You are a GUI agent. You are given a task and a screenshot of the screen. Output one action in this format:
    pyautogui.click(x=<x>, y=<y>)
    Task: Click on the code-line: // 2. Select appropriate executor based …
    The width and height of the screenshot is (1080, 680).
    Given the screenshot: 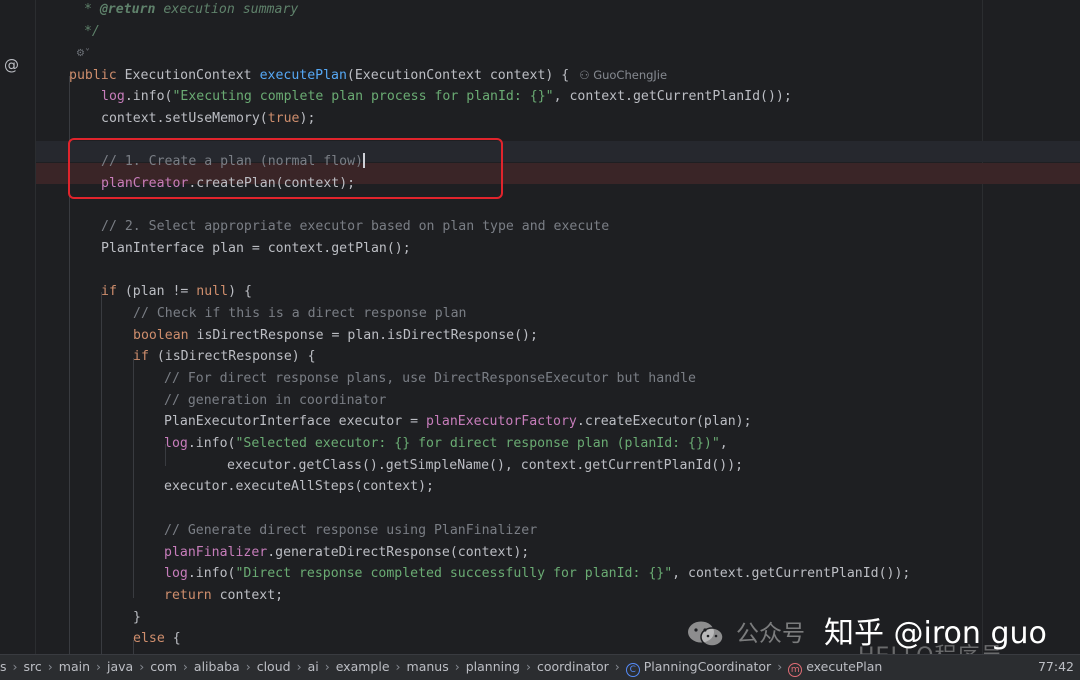 What is the action you would take?
    pyautogui.click(x=355, y=227)
    